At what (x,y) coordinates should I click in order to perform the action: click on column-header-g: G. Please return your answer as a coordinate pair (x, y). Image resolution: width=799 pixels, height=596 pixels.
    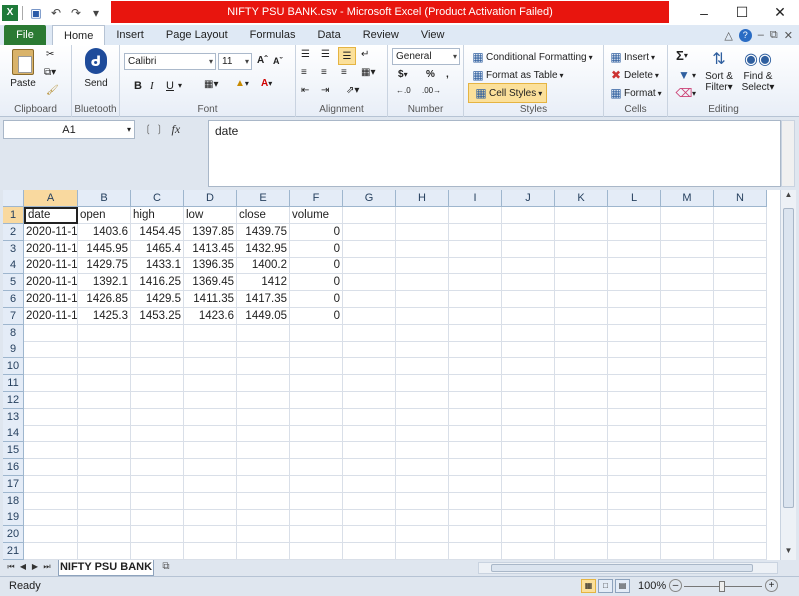
    Looking at the image, I should click on (369, 198).